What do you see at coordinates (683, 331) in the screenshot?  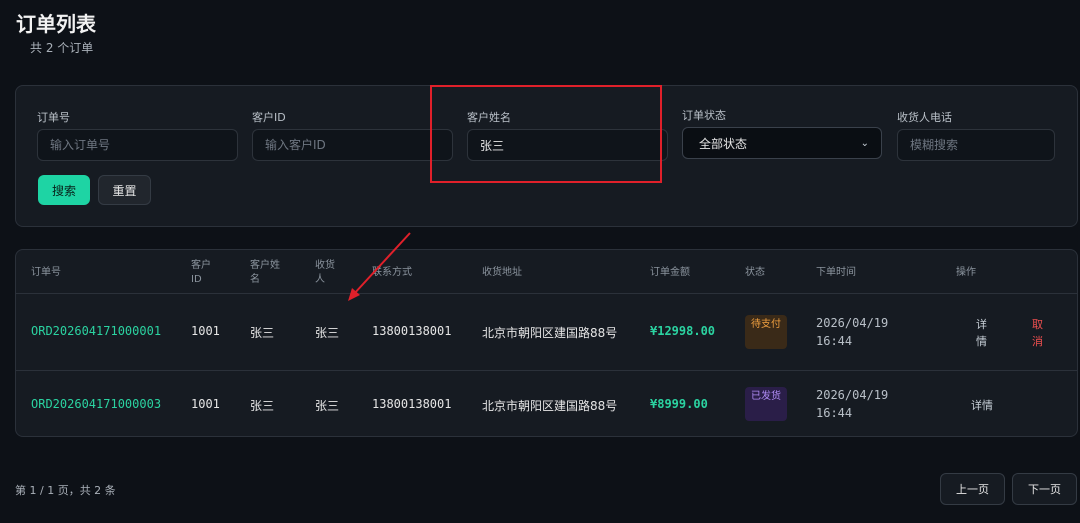 I see `amount-cell: ¥12998.00` at bounding box center [683, 331].